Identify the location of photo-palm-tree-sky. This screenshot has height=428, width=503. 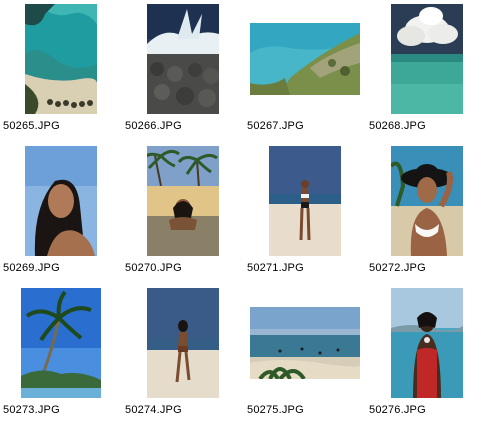
(61, 343).